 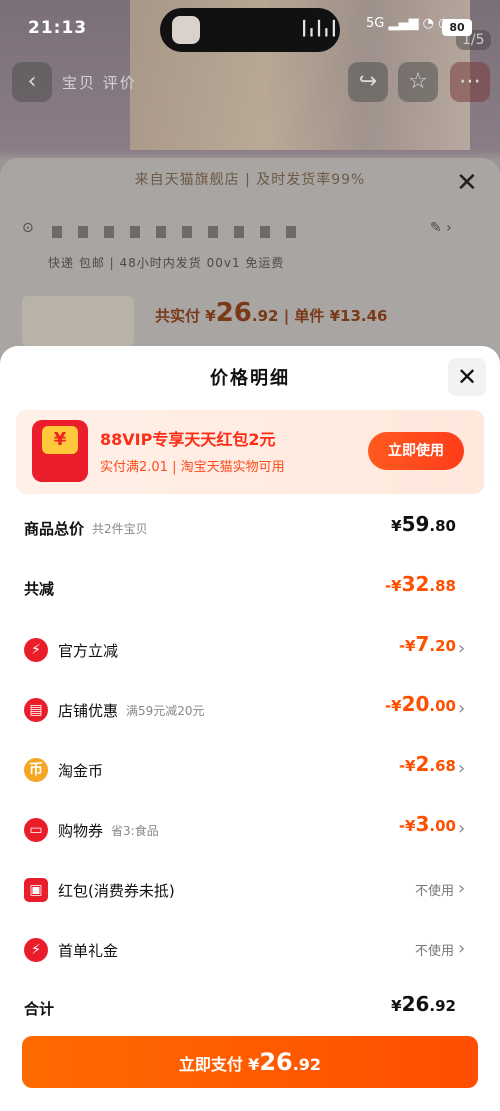 I want to click on avatar, so click(x=186, y=30).